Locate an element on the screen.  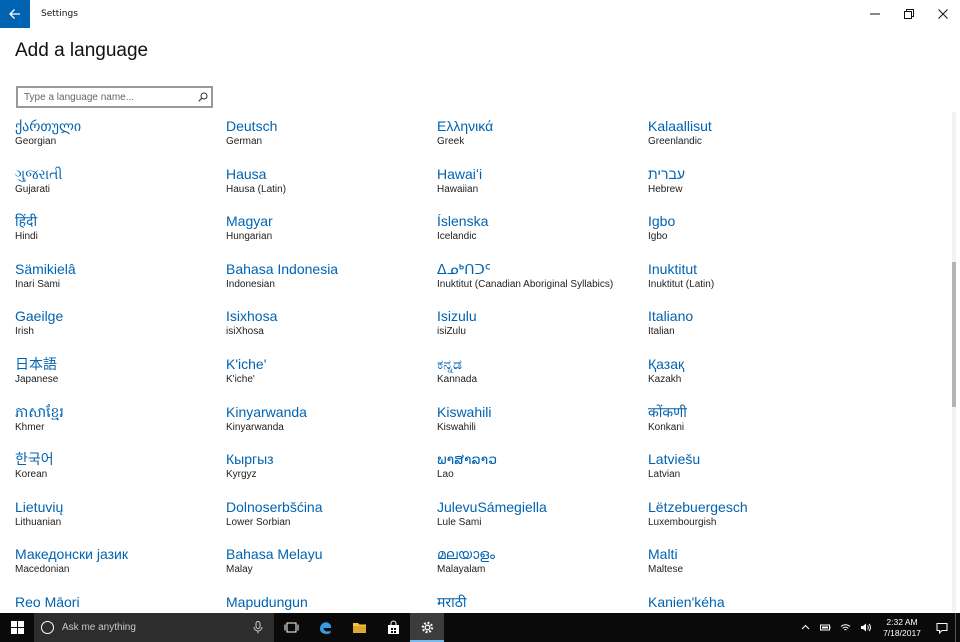
language-item: ພາສາລາວ Lao is located at coordinates (542, 474).